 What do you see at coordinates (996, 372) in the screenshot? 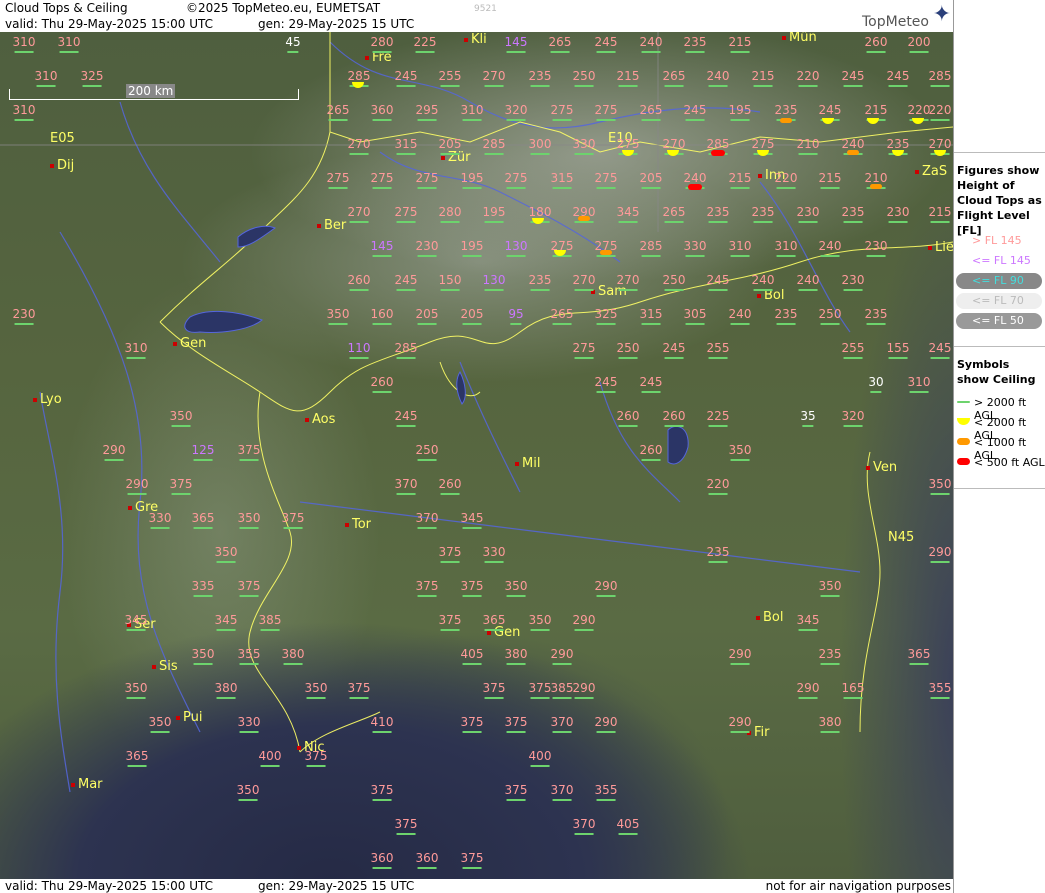
I see `legend-title-ceiling: Symbols show Ceiling` at bounding box center [996, 372].